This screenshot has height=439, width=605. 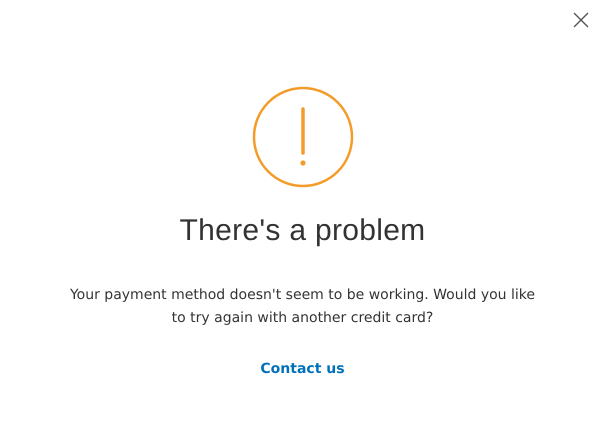 I want to click on exclamation-icon, so click(x=303, y=137).